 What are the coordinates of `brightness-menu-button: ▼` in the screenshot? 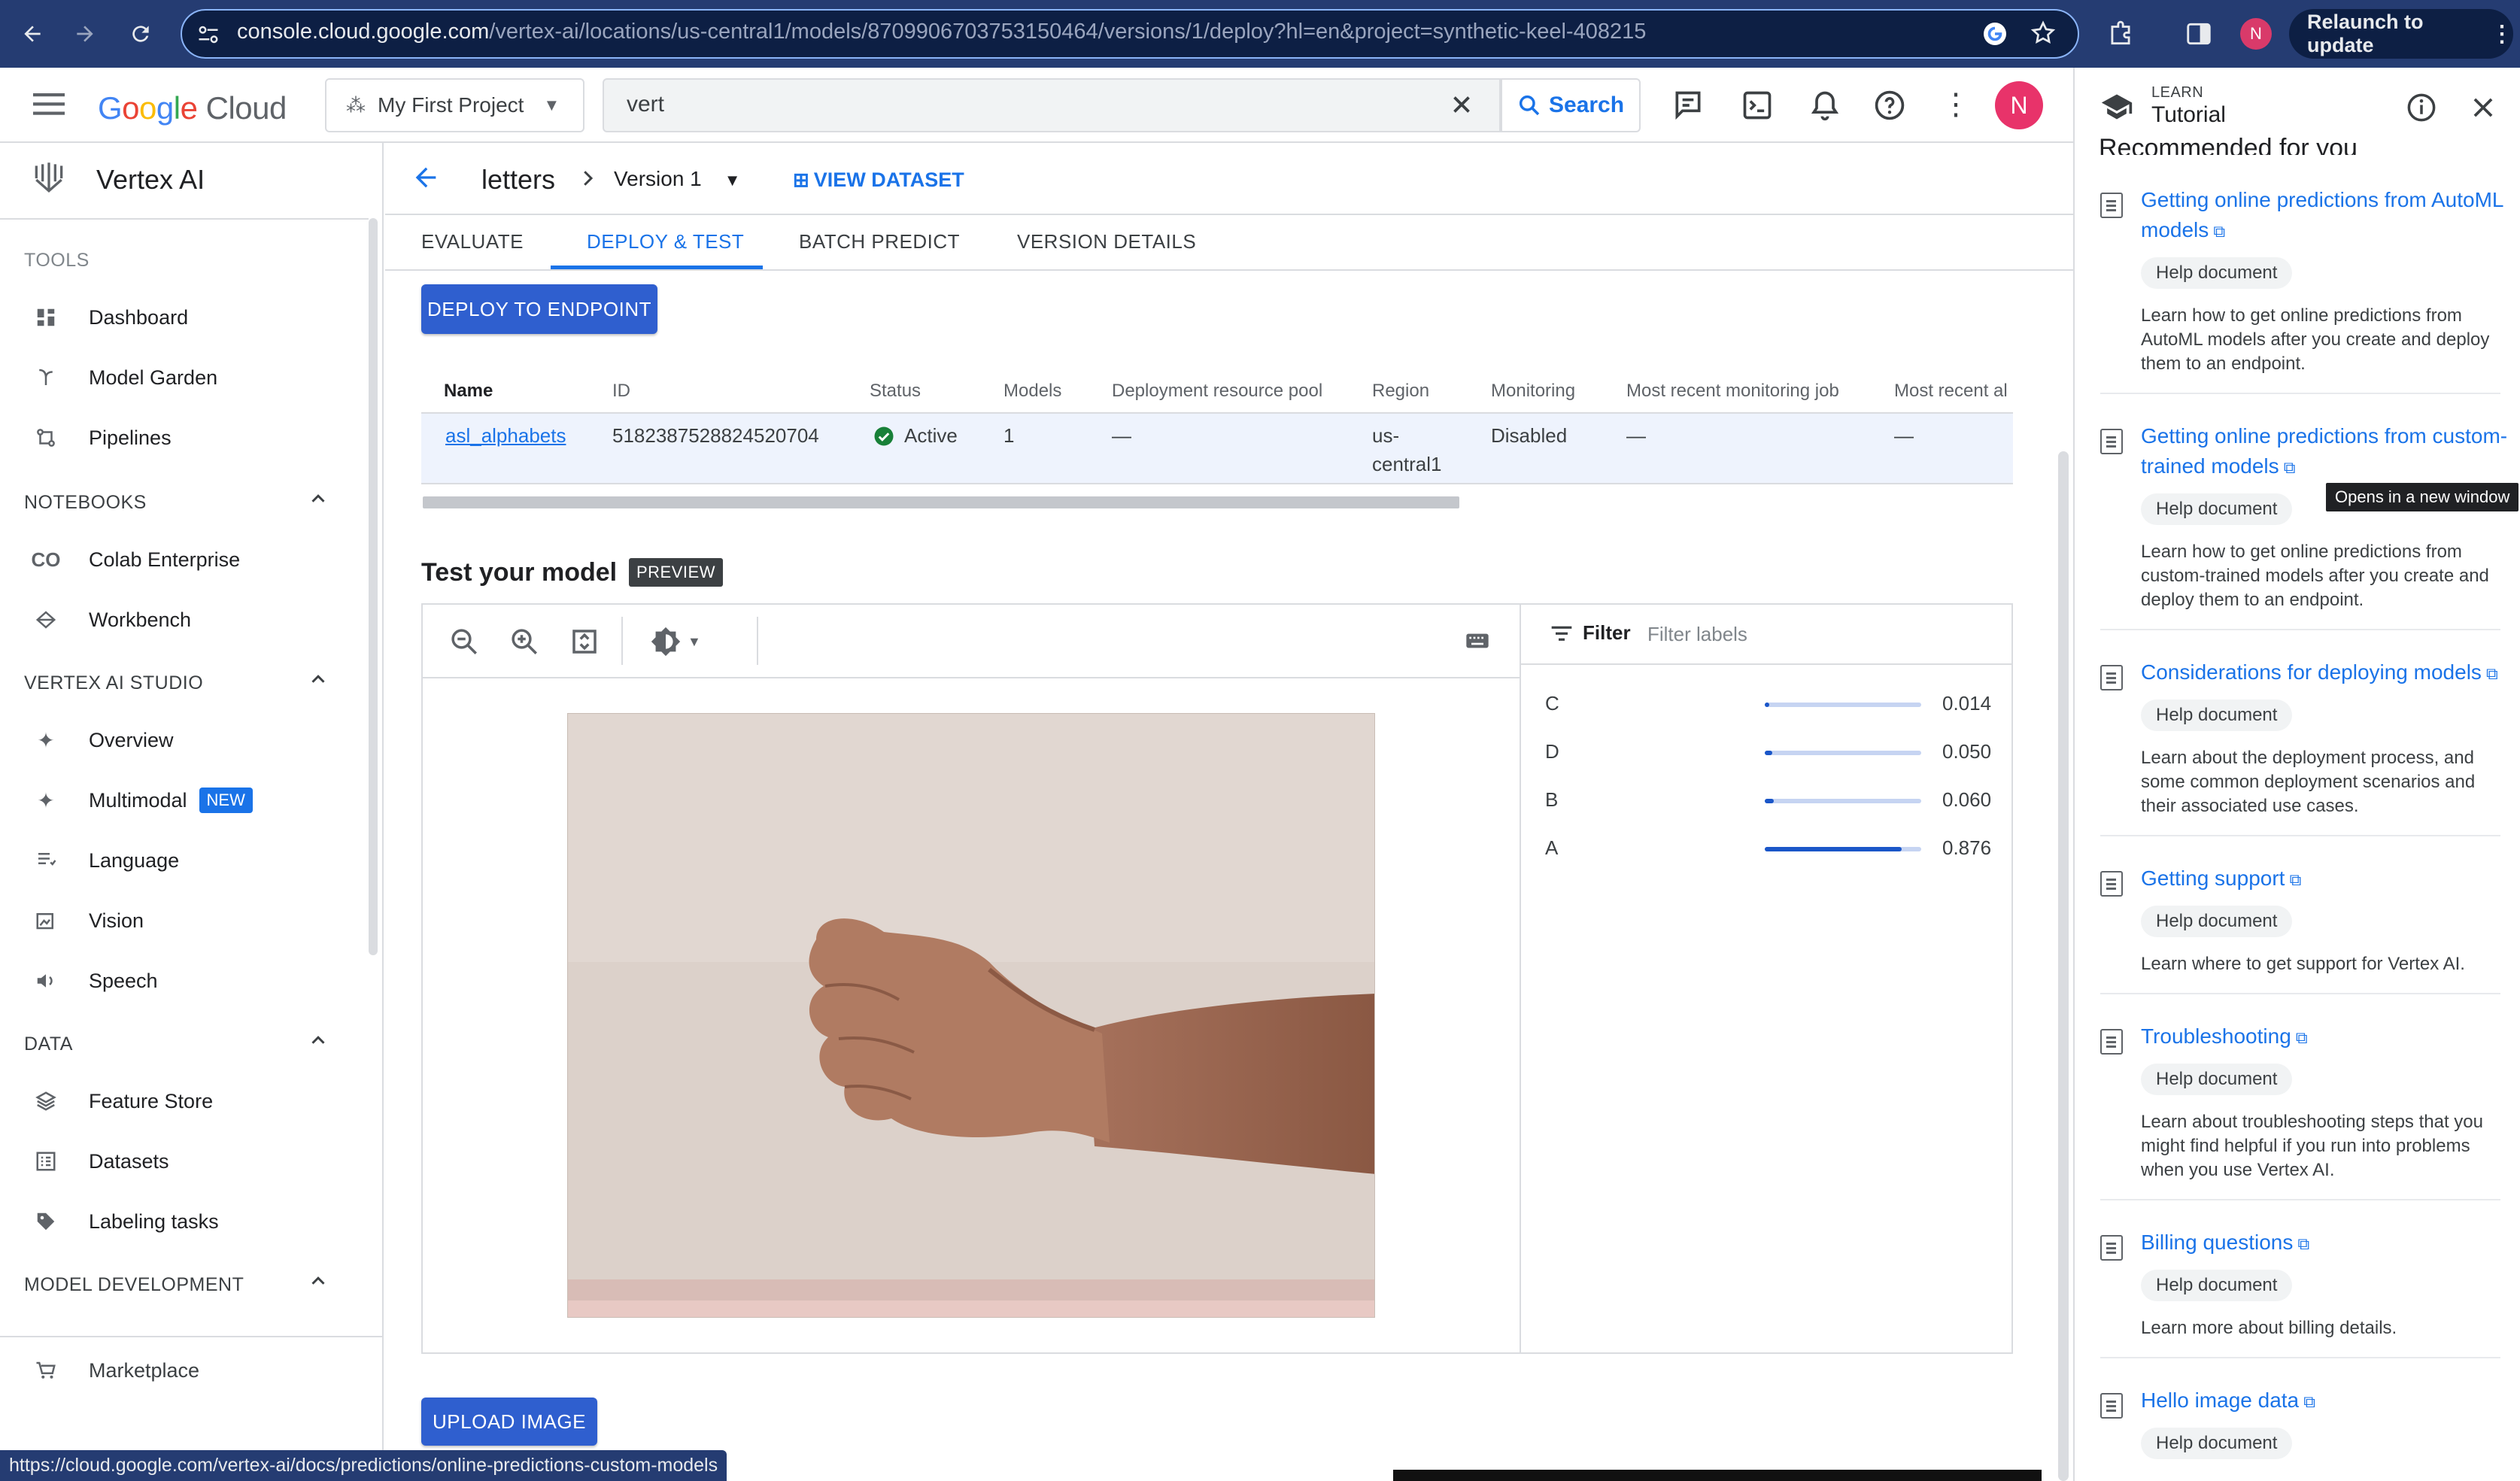 It's located at (674, 641).